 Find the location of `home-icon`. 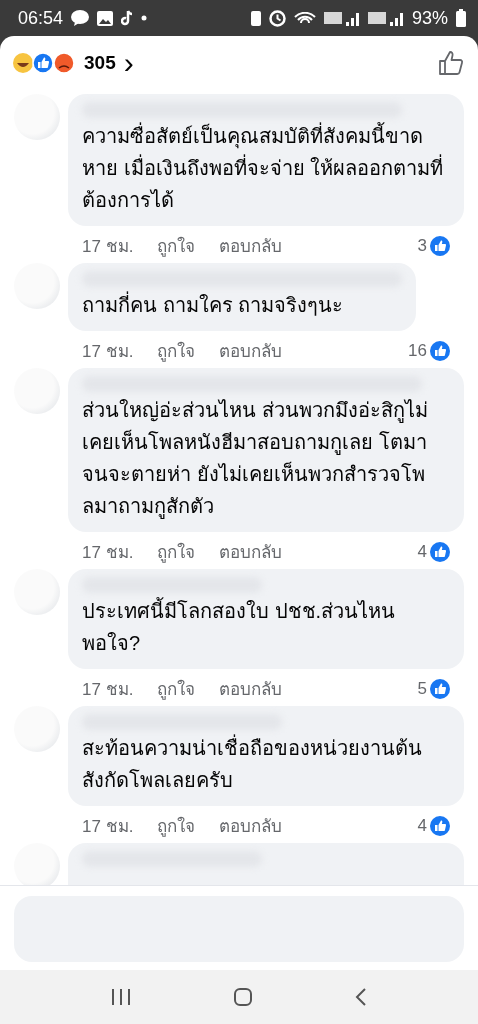

home-icon is located at coordinates (243, 997).